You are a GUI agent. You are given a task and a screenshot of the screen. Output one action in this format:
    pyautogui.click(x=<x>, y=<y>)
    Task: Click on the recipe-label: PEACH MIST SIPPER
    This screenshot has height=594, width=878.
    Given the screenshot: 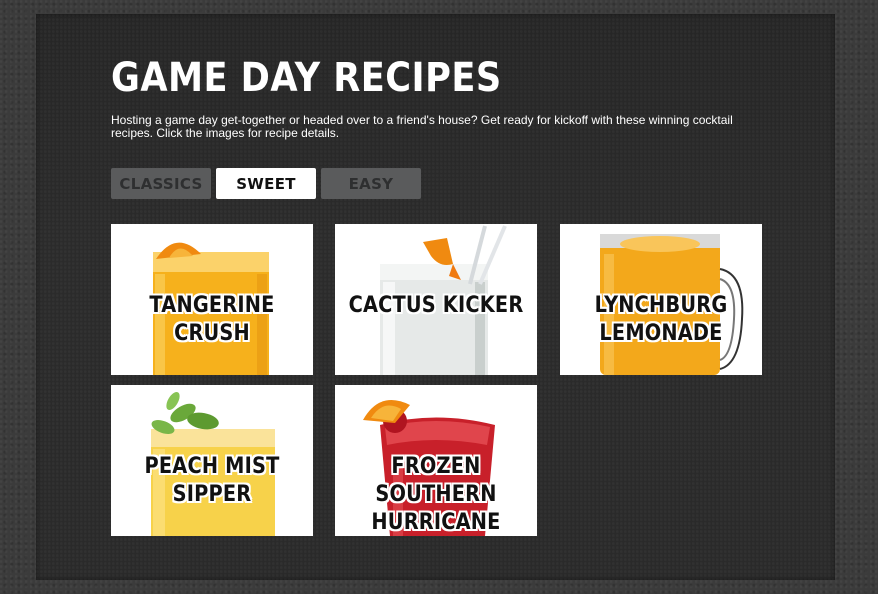 What is the action you would take?
    pyautogui.click(x=212, y=480)
    